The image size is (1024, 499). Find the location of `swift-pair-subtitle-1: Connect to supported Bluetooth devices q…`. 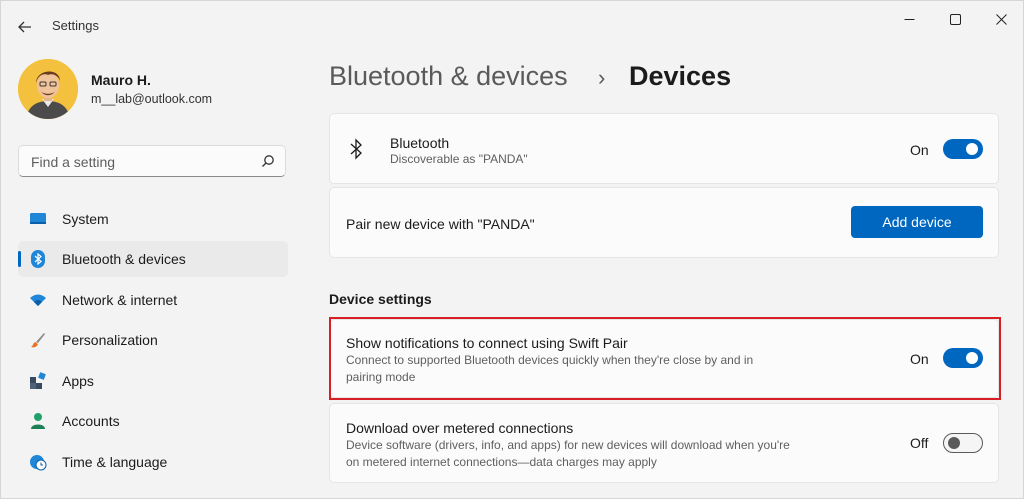

swift-pair-subtitle-1: Connect to supported Bluetooth devices q… is located at coordinates (550, 360).